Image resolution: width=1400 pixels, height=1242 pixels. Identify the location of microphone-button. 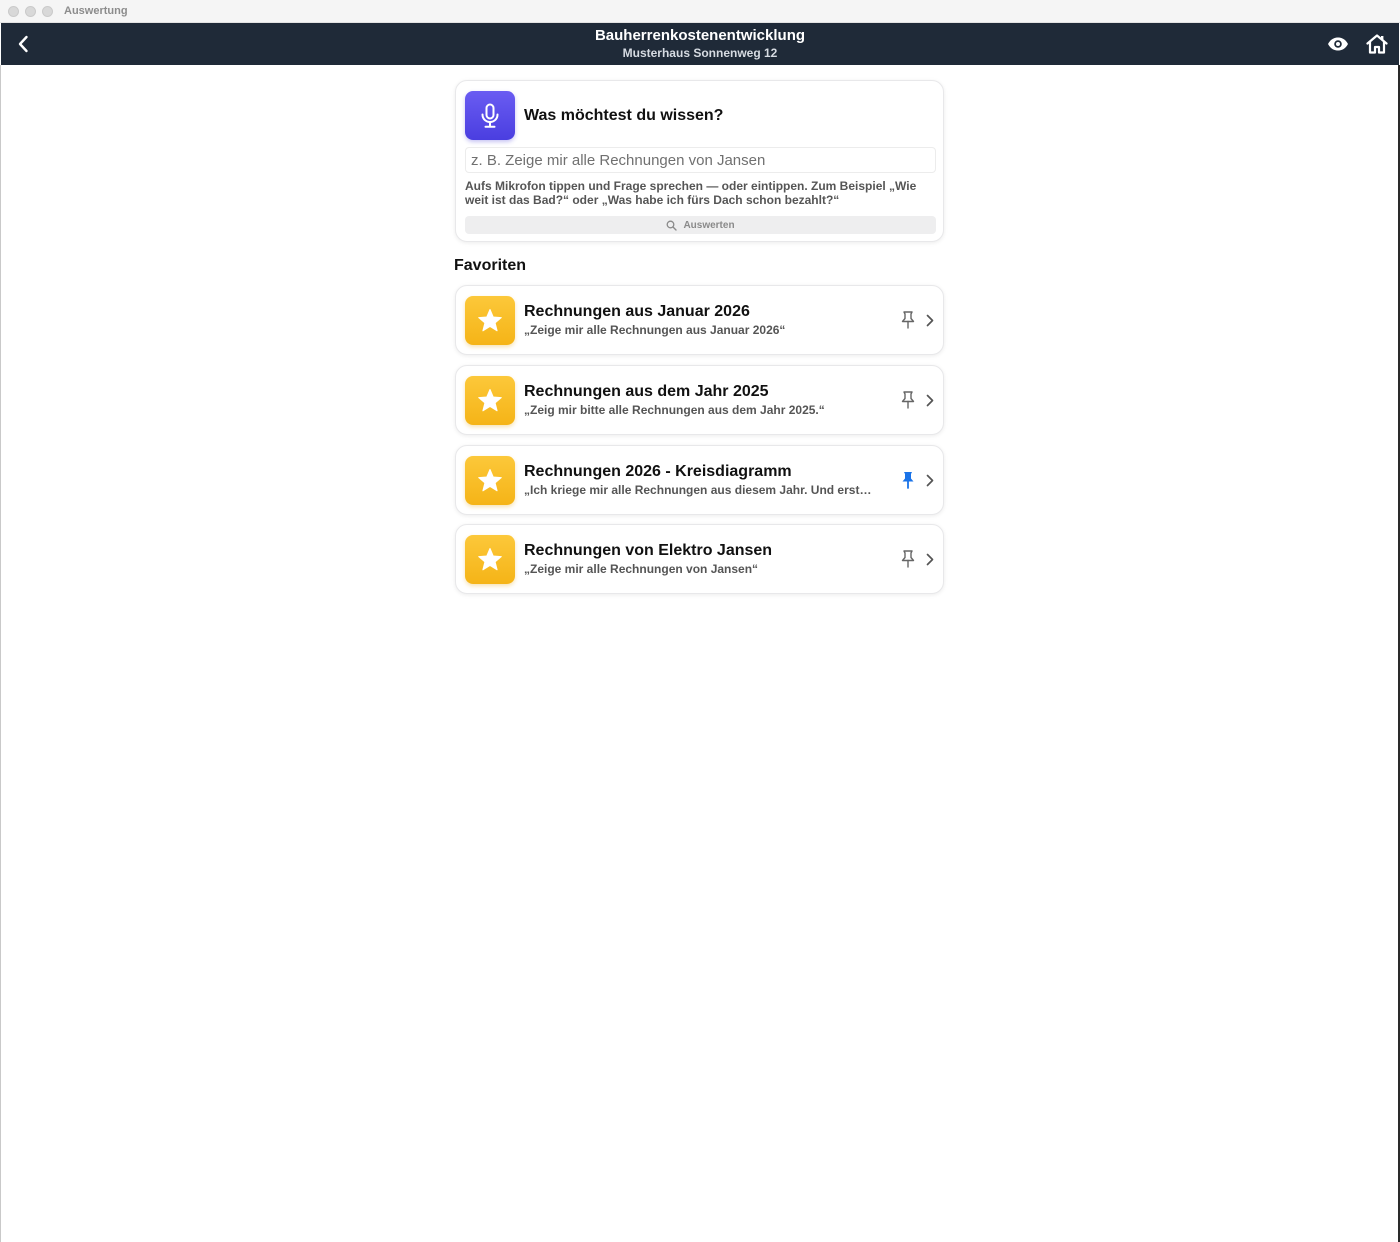
(490, 115).